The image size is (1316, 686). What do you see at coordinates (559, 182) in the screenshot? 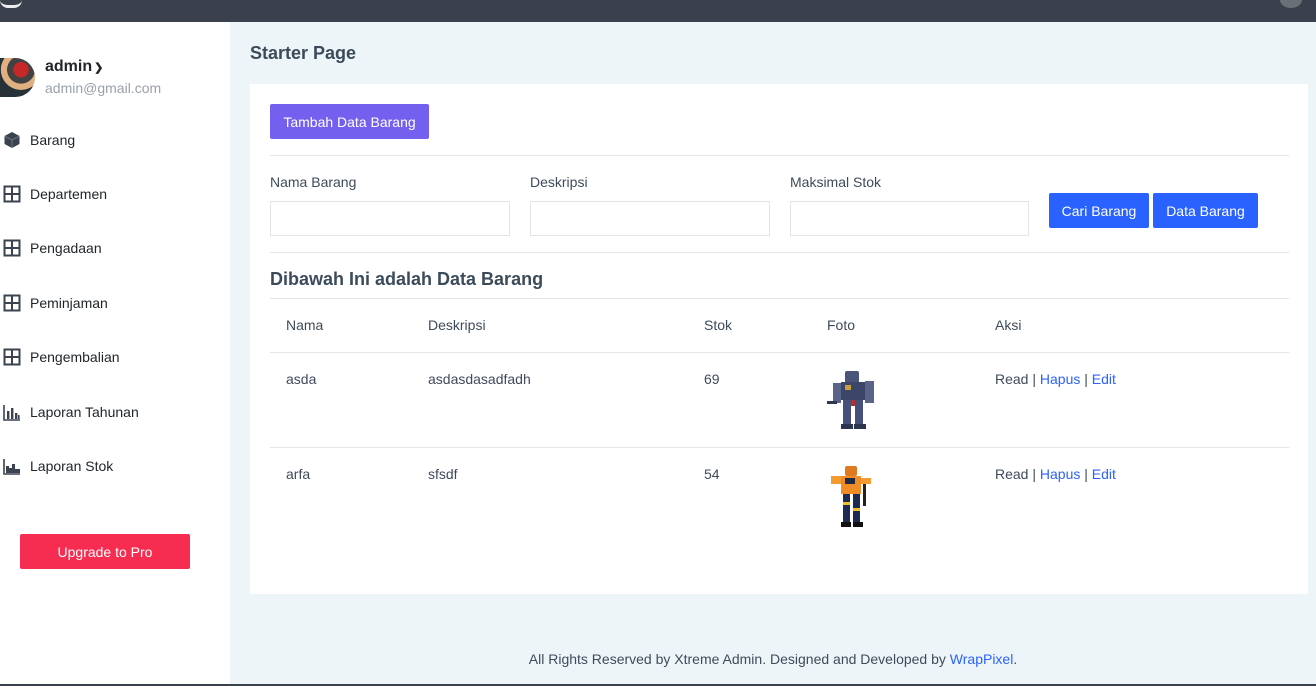
I see `deskripsi-label: Deskripsi` at bounding box center [559, 182].